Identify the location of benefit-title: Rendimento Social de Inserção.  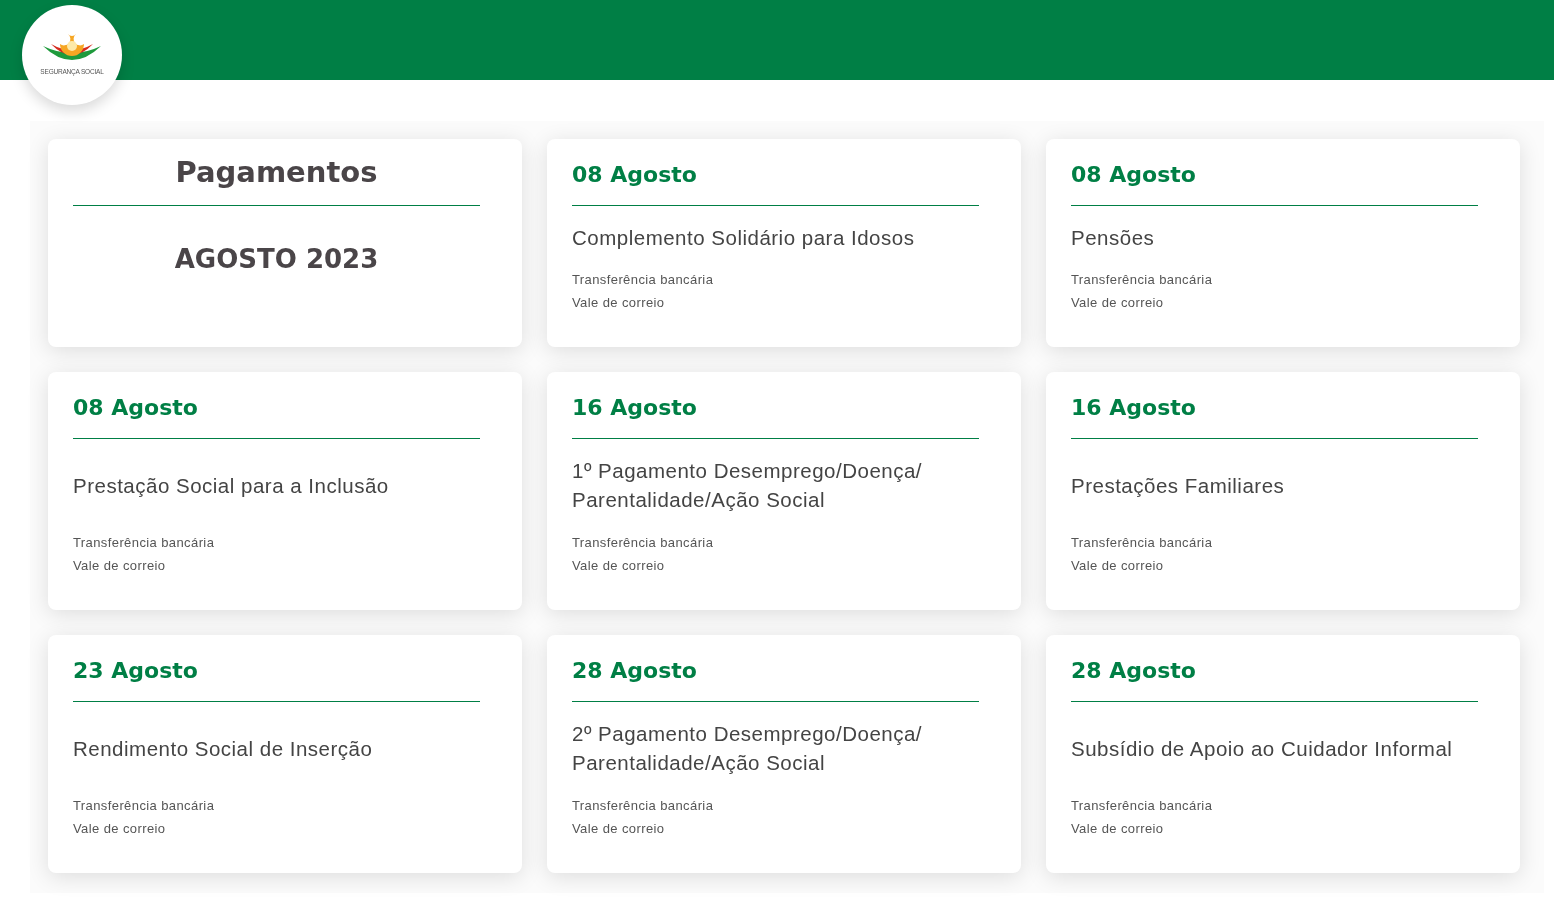
(223, 748).